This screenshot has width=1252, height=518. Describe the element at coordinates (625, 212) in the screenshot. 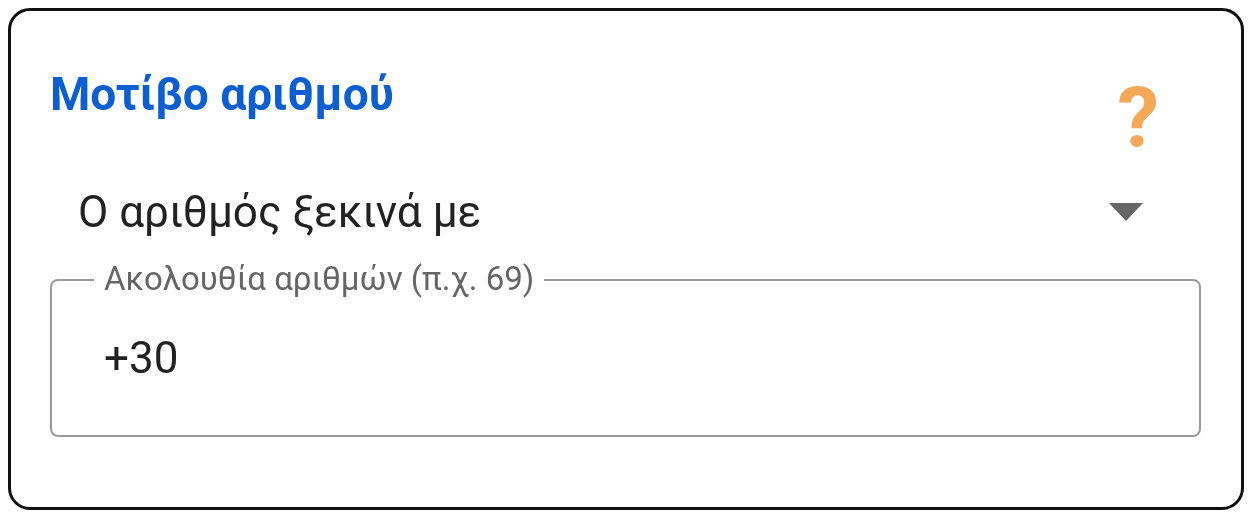

I see `dropdown: Ο αριθμός ξεκινά με` at that location.